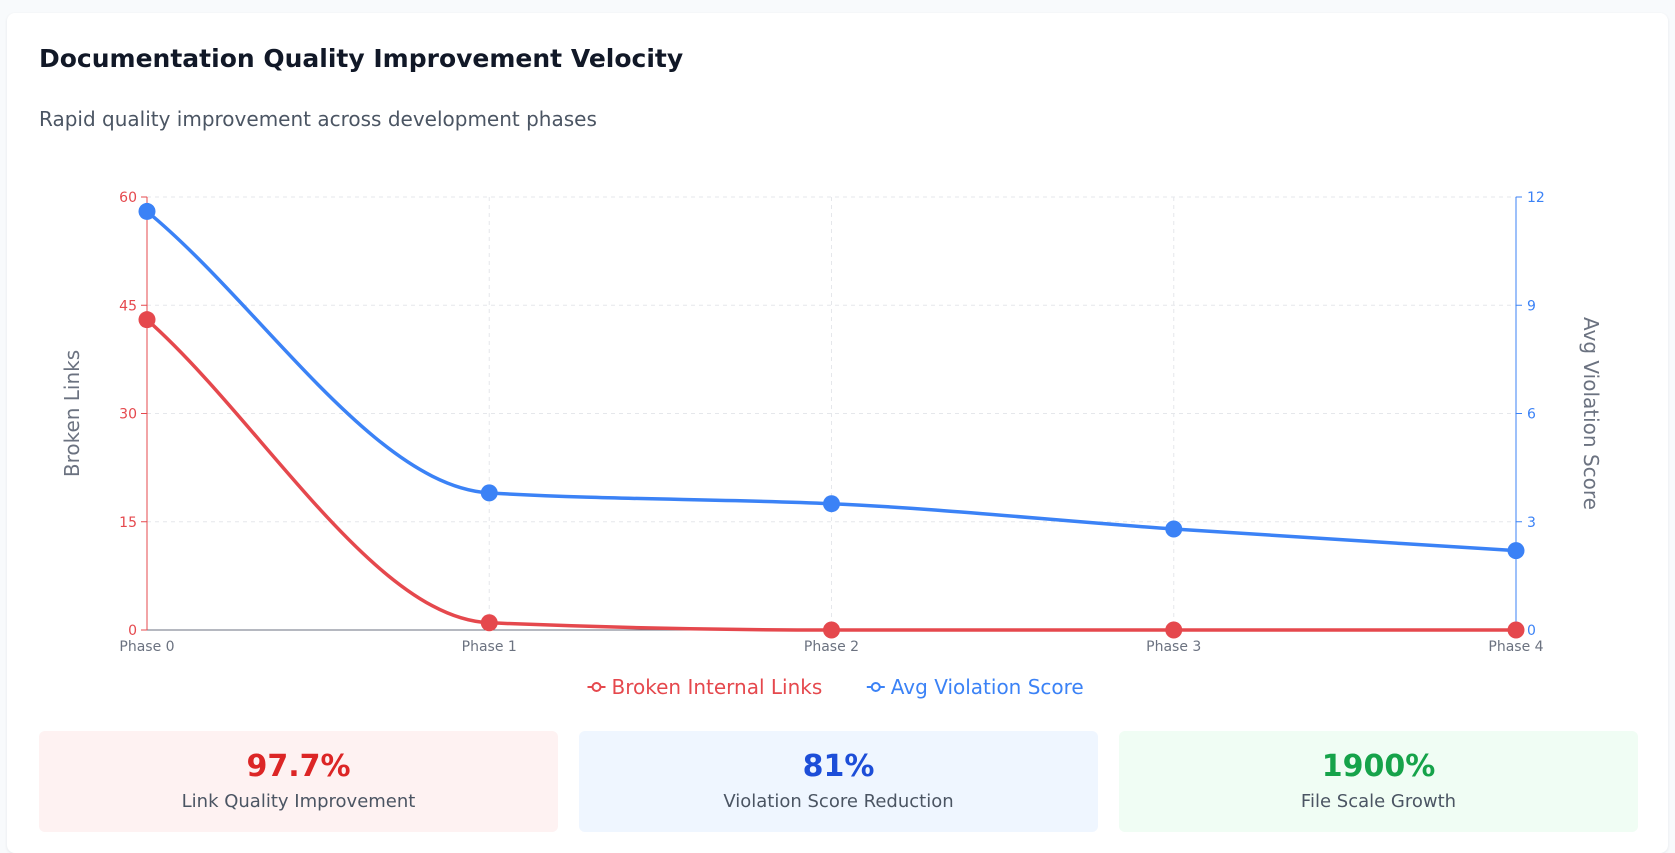 This screenshot has height=853, width=1675. Describe the element at coordinates (1531, 306) in the screenshot. I see `y-right-tick-label: 9` at that location.